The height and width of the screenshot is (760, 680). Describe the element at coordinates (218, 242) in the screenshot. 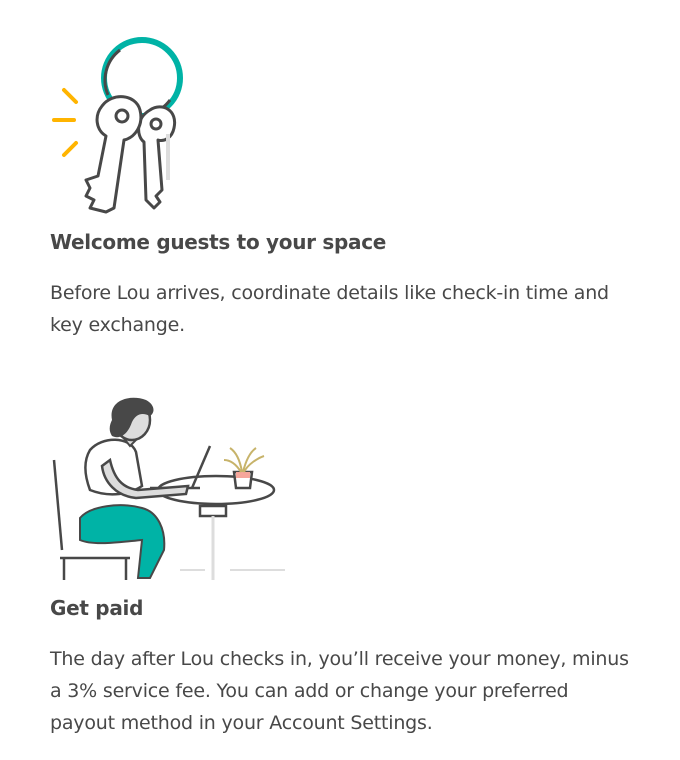

I see `section-heading: Welcome guests to your space` at that location.